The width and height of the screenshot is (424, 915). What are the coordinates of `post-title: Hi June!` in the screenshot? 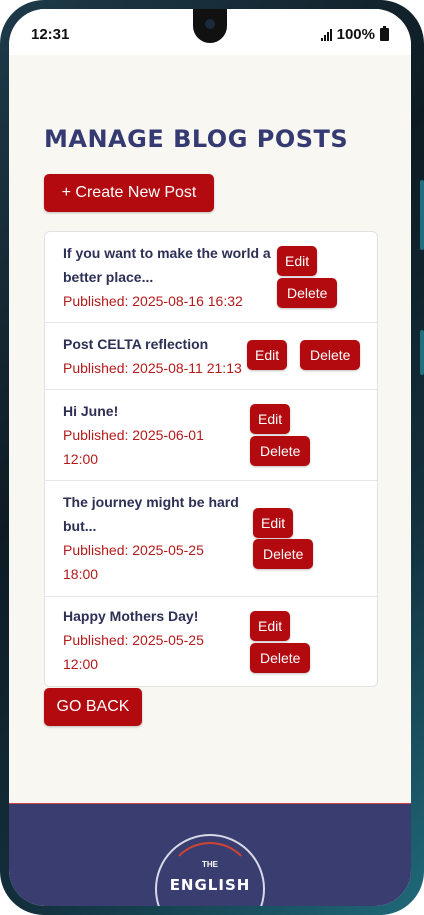 It's located at (90, 411).